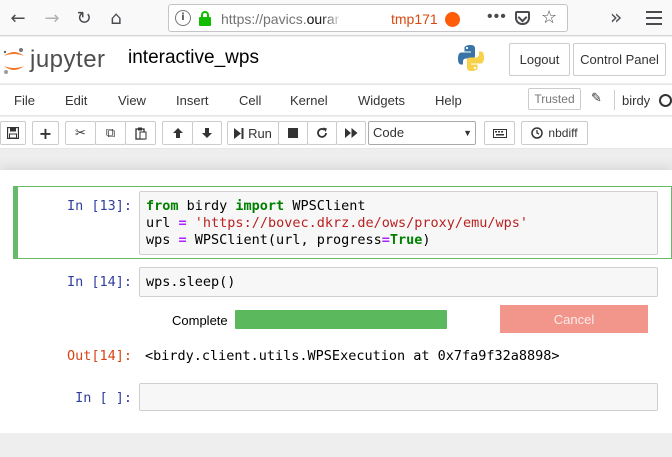  I want to click on container-label: tmp171, so click(414, 19).